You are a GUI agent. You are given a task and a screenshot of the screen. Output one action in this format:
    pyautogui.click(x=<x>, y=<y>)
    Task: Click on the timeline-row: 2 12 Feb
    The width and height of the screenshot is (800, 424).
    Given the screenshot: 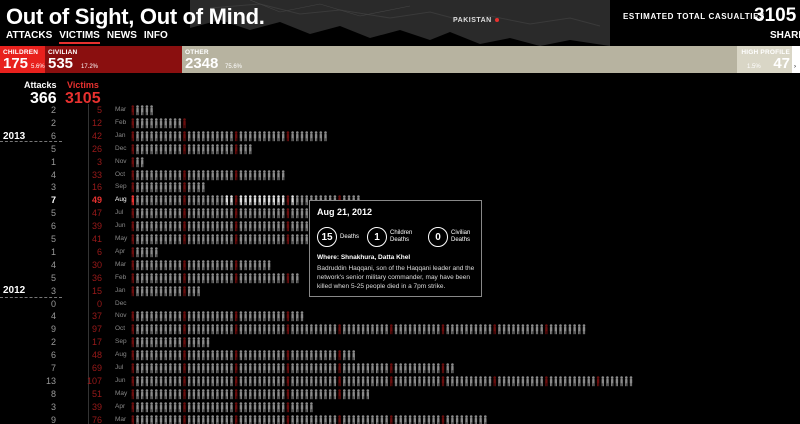 What is the action you would take?
    pyautogui.click(x=400, y=123)
    